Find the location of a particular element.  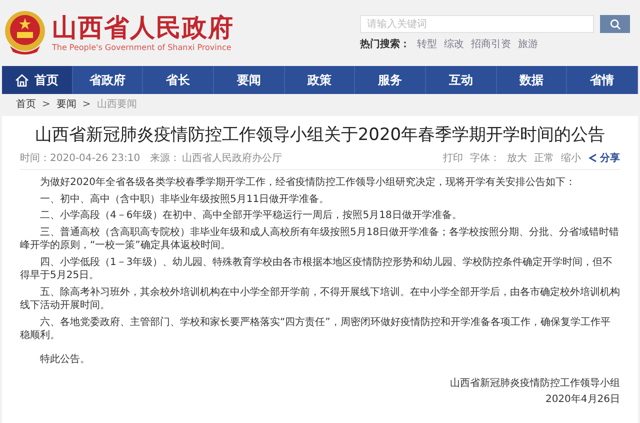

article-paragraph: 四、小学低段（1－3年级）、幼儿园、特殊教育学校由各市根据本地区疫情防控形势和幼儿园、学校防控条件确定开学时间，但不得早于5月25日。 is located at coordinates (317, 269).